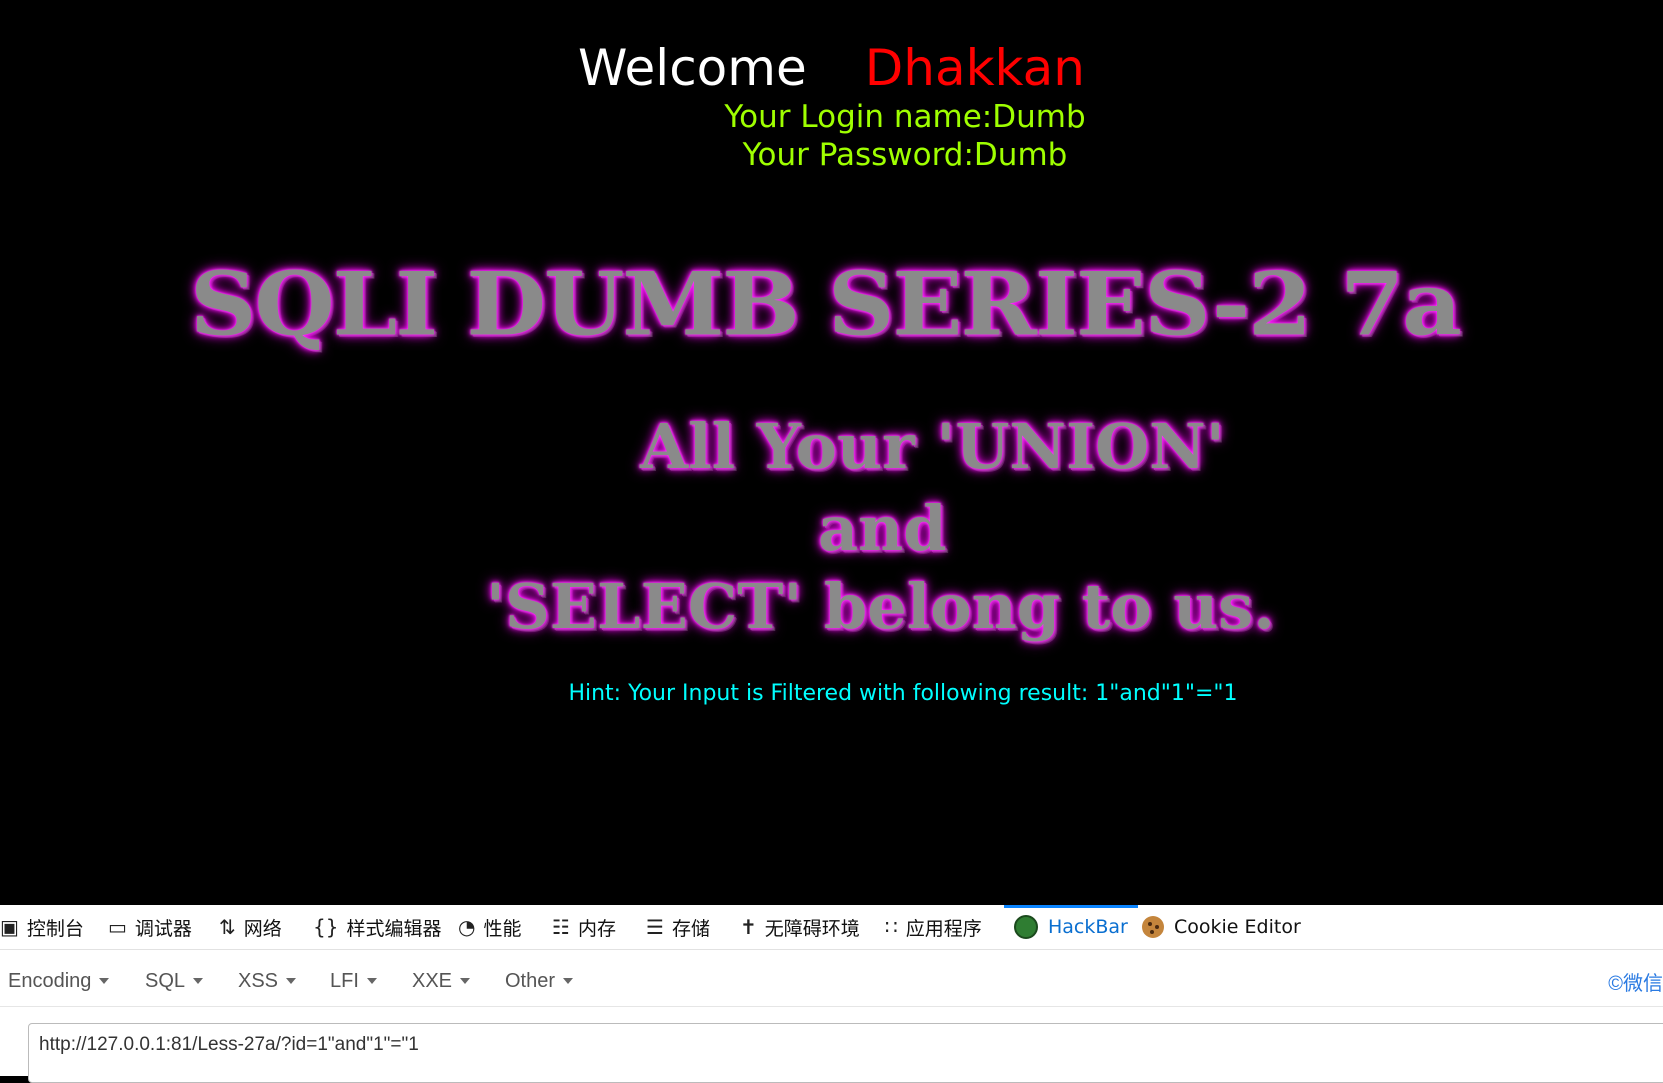 This screenshot has width=1663, height=1083. I want to click on debugger-icon: ▭, so click(117, 927).